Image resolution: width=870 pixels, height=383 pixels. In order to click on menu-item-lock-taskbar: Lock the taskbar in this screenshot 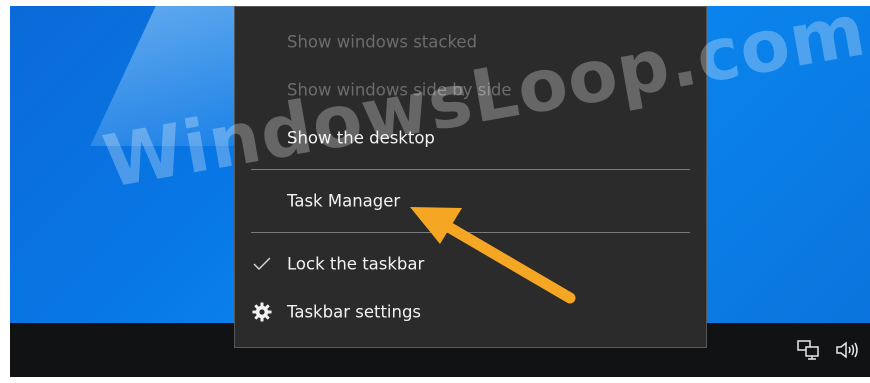, I will do `click(470, 264)`.